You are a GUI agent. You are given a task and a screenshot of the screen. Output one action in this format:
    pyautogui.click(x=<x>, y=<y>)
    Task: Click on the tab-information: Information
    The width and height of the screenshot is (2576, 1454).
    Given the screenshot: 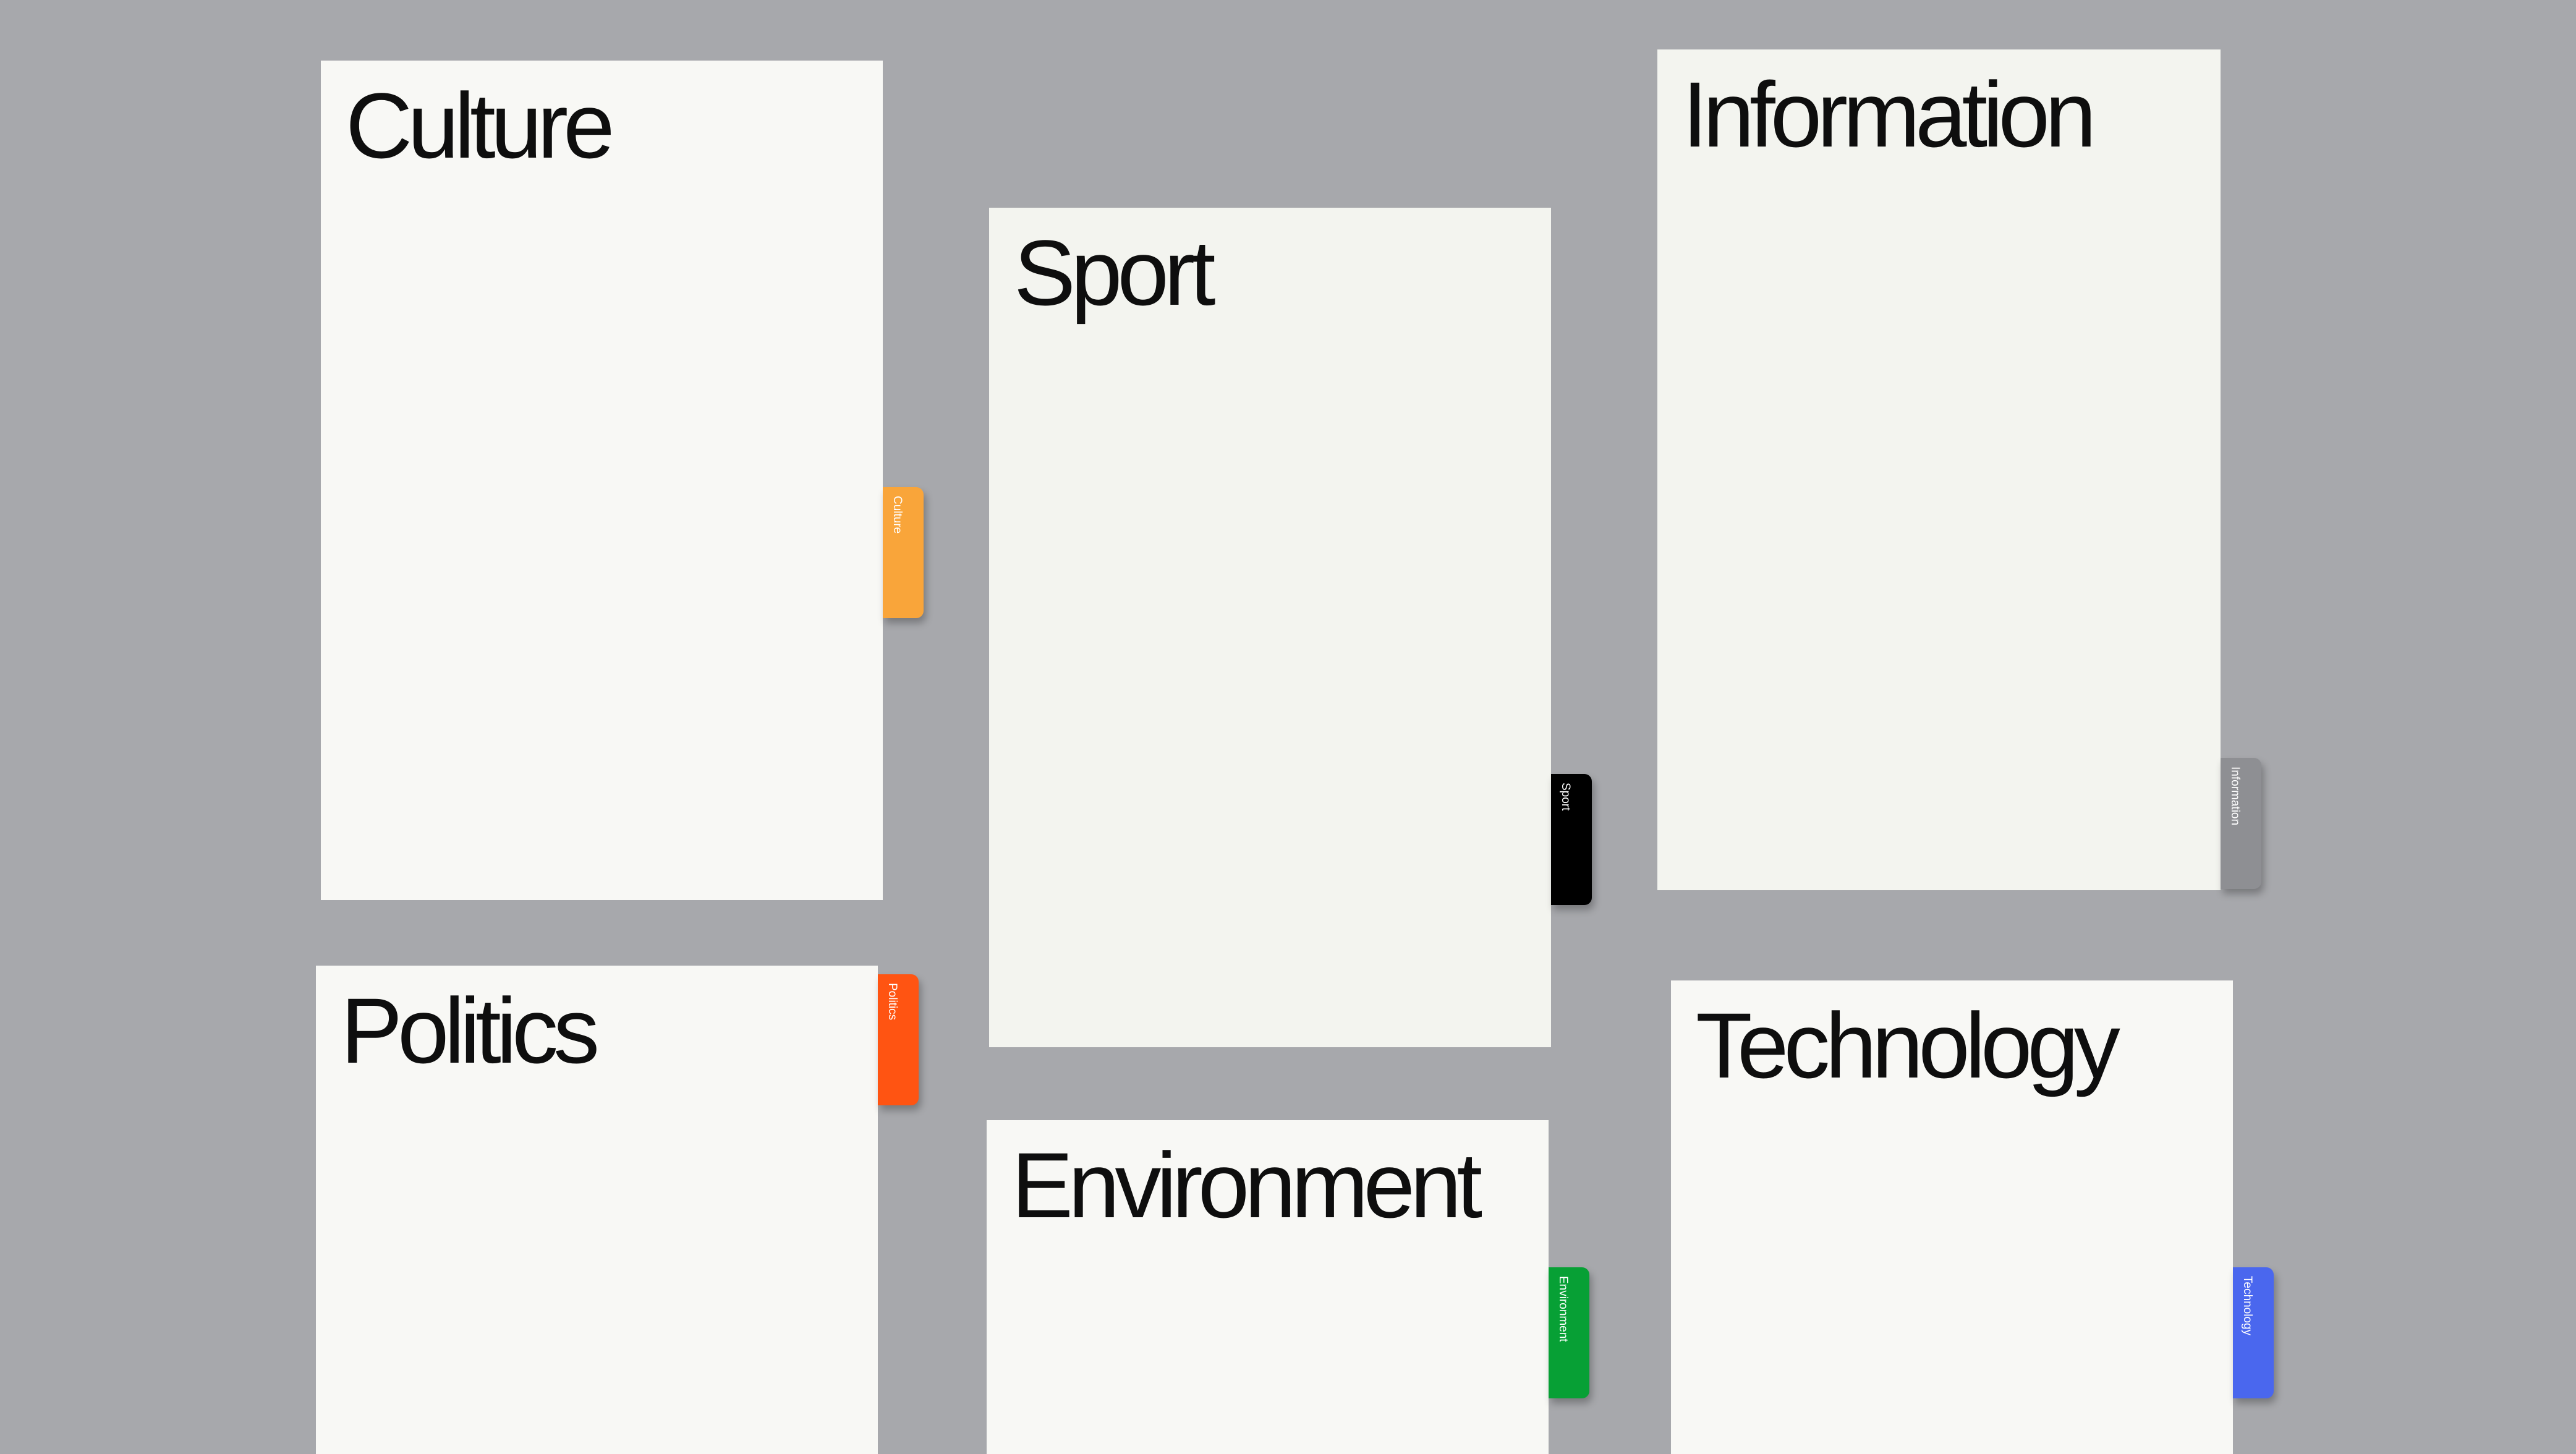 What is the action you would take?
    pyautogui.click(x=2241, y=823)
    